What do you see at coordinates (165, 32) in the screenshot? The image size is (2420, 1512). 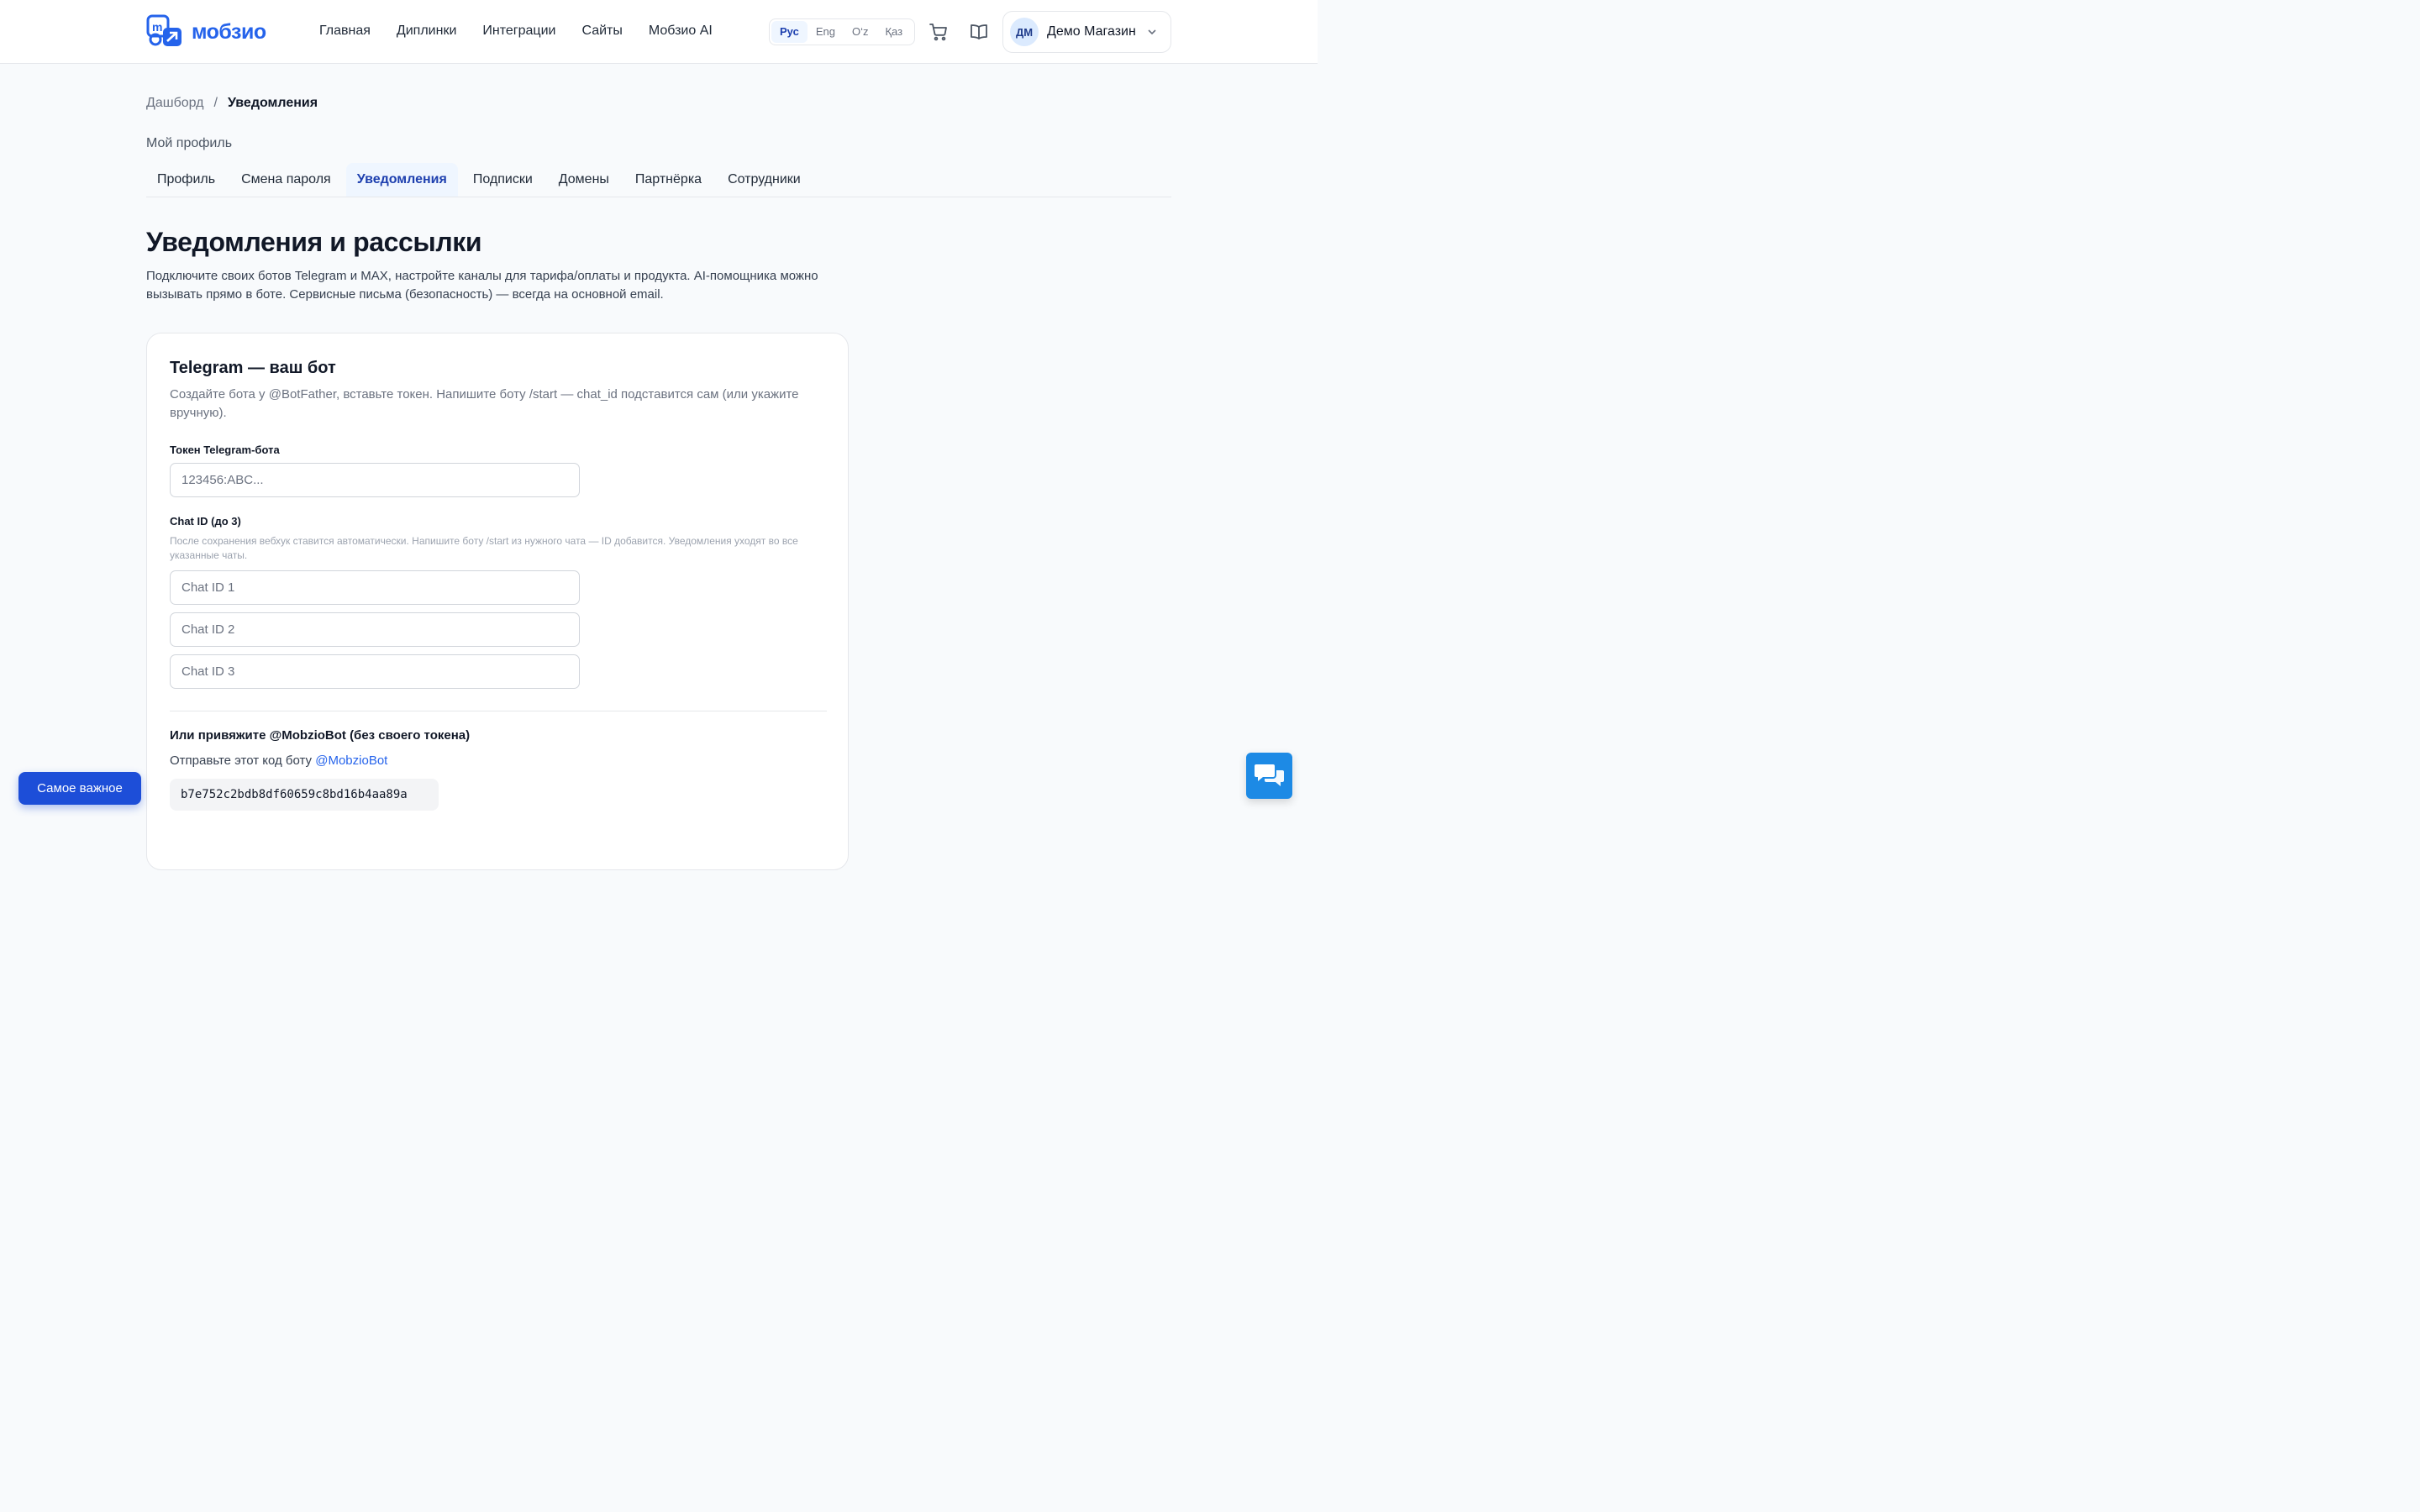 I see `logo-mark-icon: m` at bounding box center [165, 32].